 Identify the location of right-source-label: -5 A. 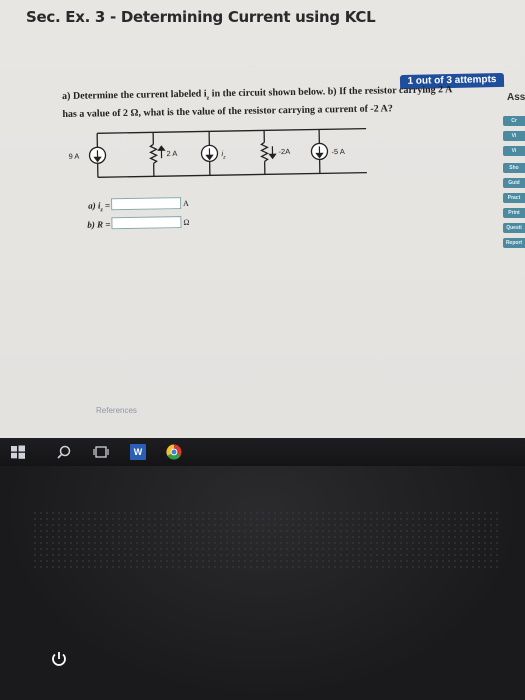
(338, 151).